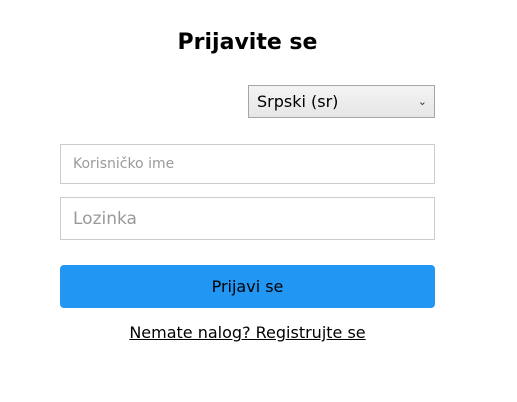 Image resolution: width=517 pixels, height=402 pixels. Describe the element at coordinates (247, 286) in the screenshot. I see `login-button: Prijavi se` at that location.